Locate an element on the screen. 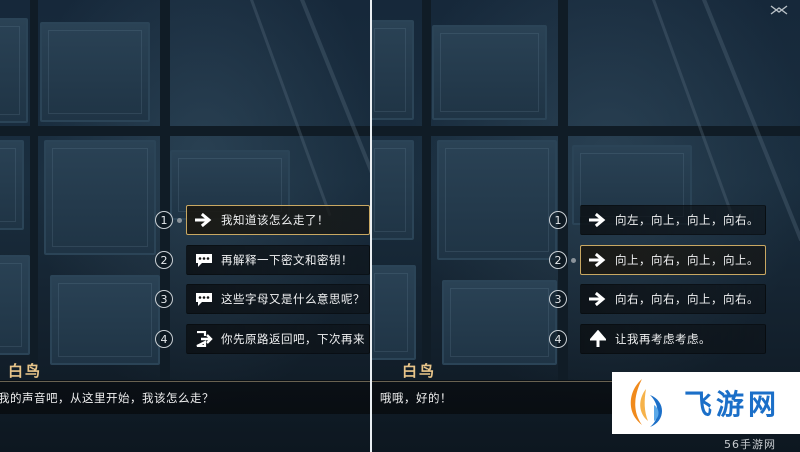 The image size is (800, 452). option-label: 我知道该怎么走了！ is located at coordinates (275, 220).